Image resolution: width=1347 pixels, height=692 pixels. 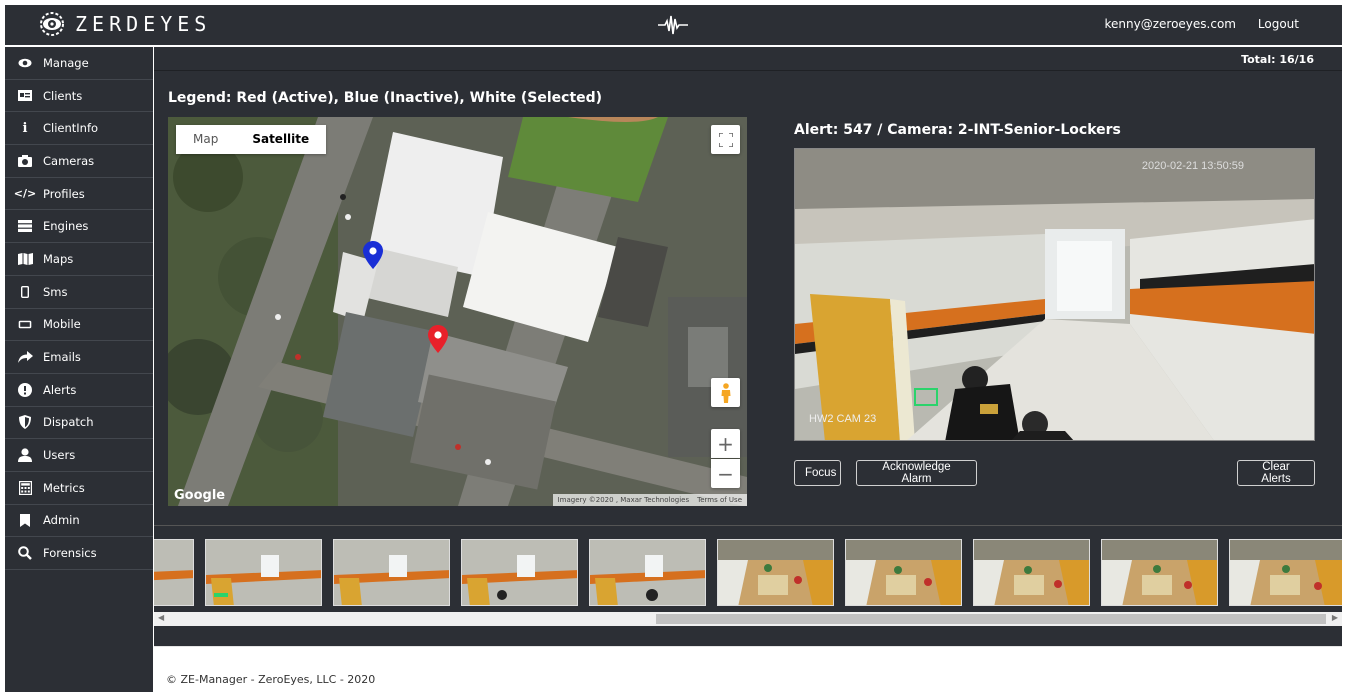 I want to click on terms-of-use-link: Terms of Use, so click(x=719, y=500).